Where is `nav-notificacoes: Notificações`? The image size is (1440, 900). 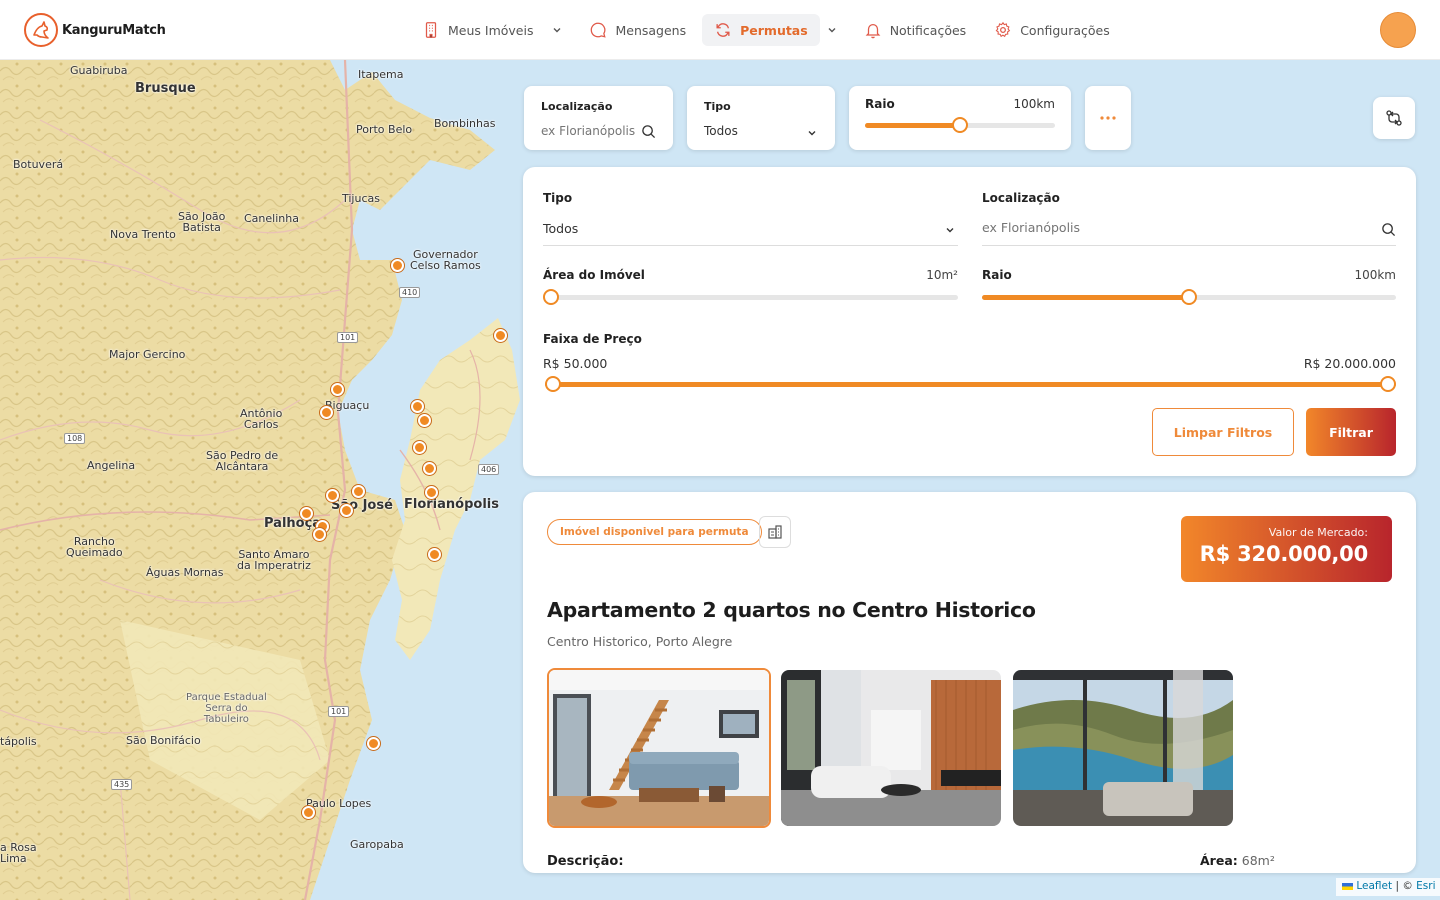
nav-notificacoes: Notificações is located at coordinates (915, 30).